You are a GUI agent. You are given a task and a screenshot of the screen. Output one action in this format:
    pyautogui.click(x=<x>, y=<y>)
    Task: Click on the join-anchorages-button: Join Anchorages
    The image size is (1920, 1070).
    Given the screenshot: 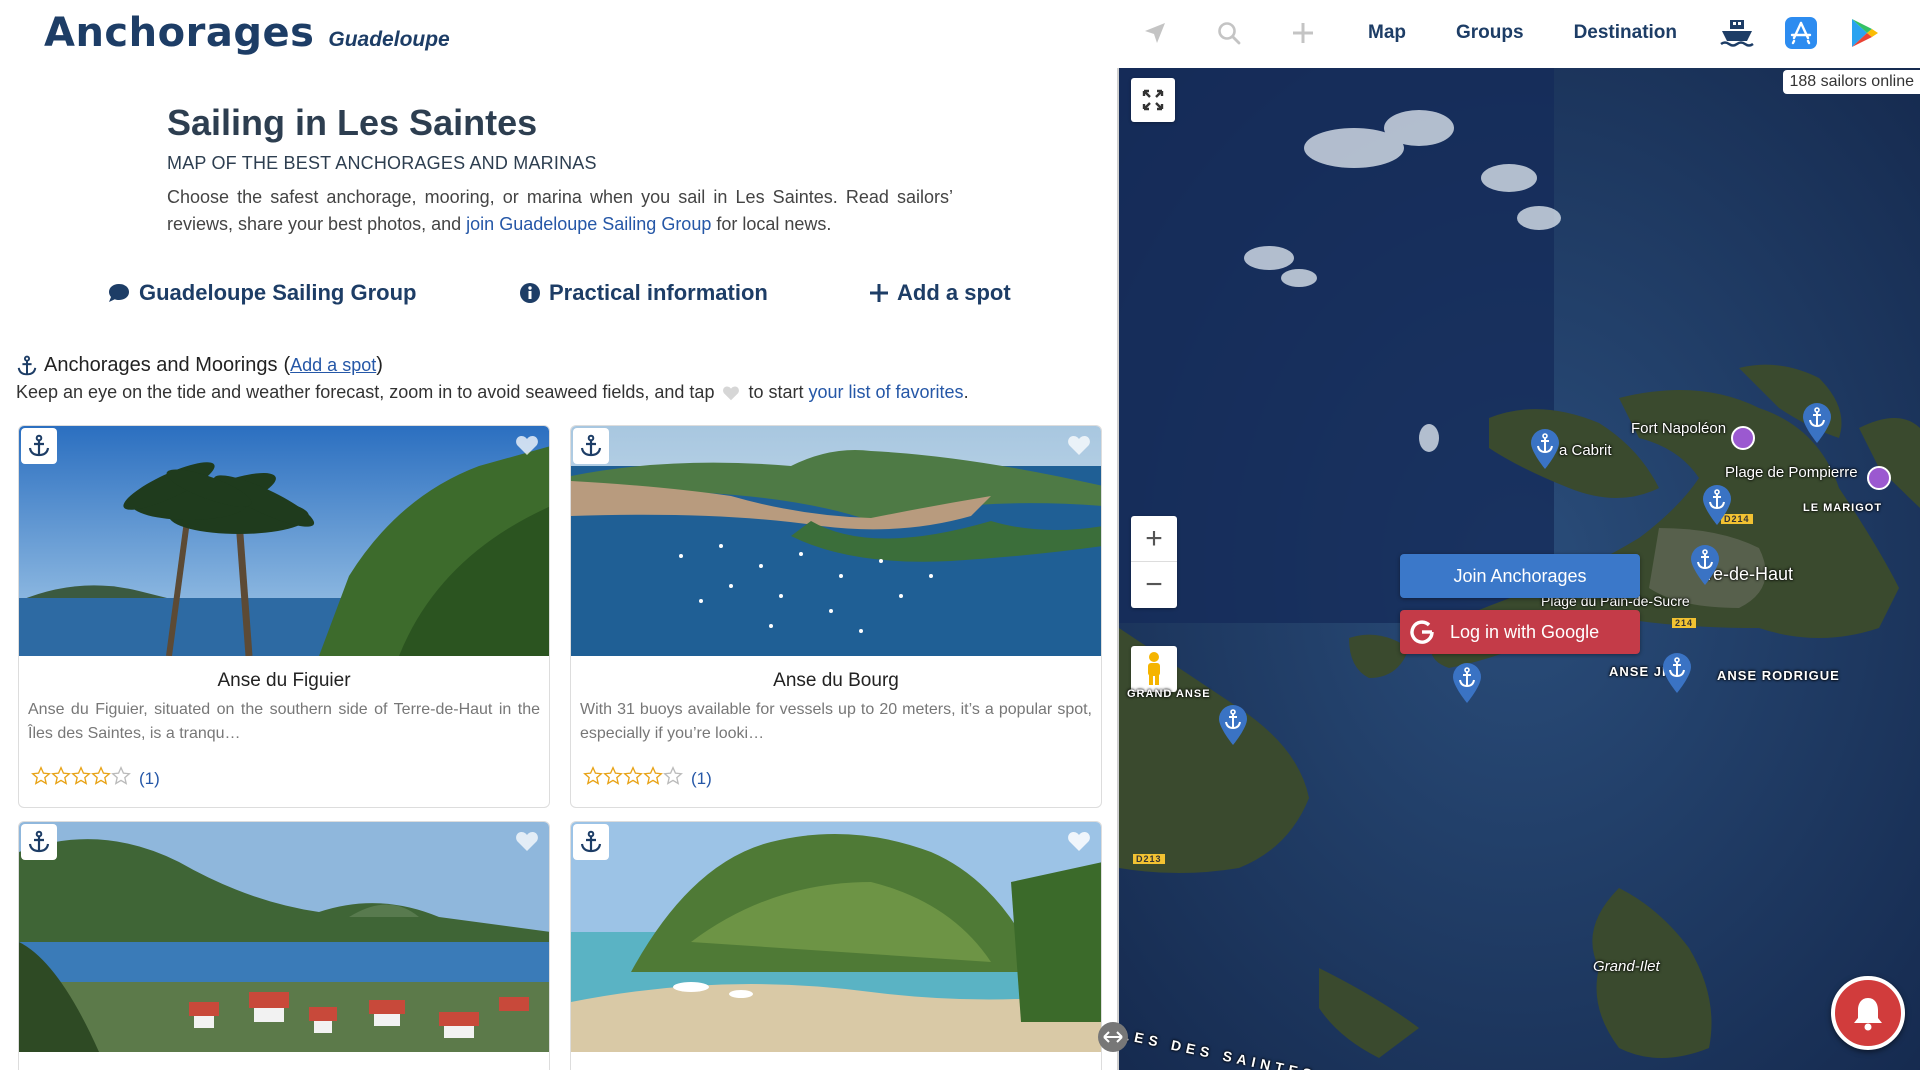 What is the action you would take?
    pyautogui.click(x=1520, y=576)
    